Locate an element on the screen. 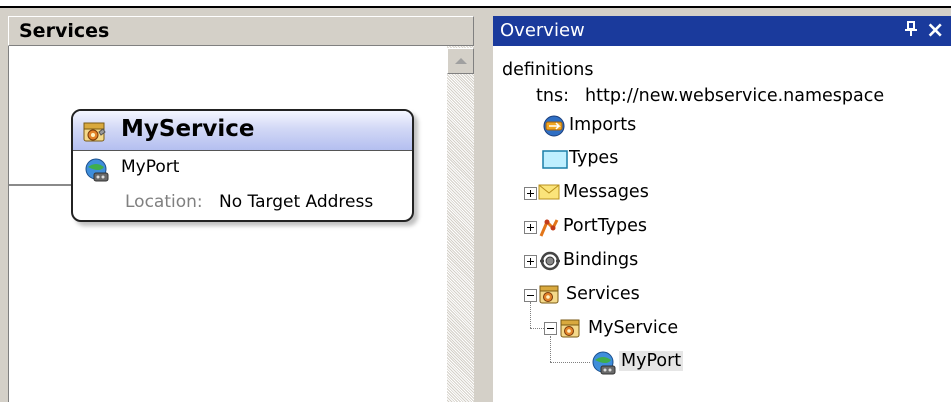 This screenshot has width=951, height=402. location-row: Location: No Target Address is located at coordinates (242, 203).